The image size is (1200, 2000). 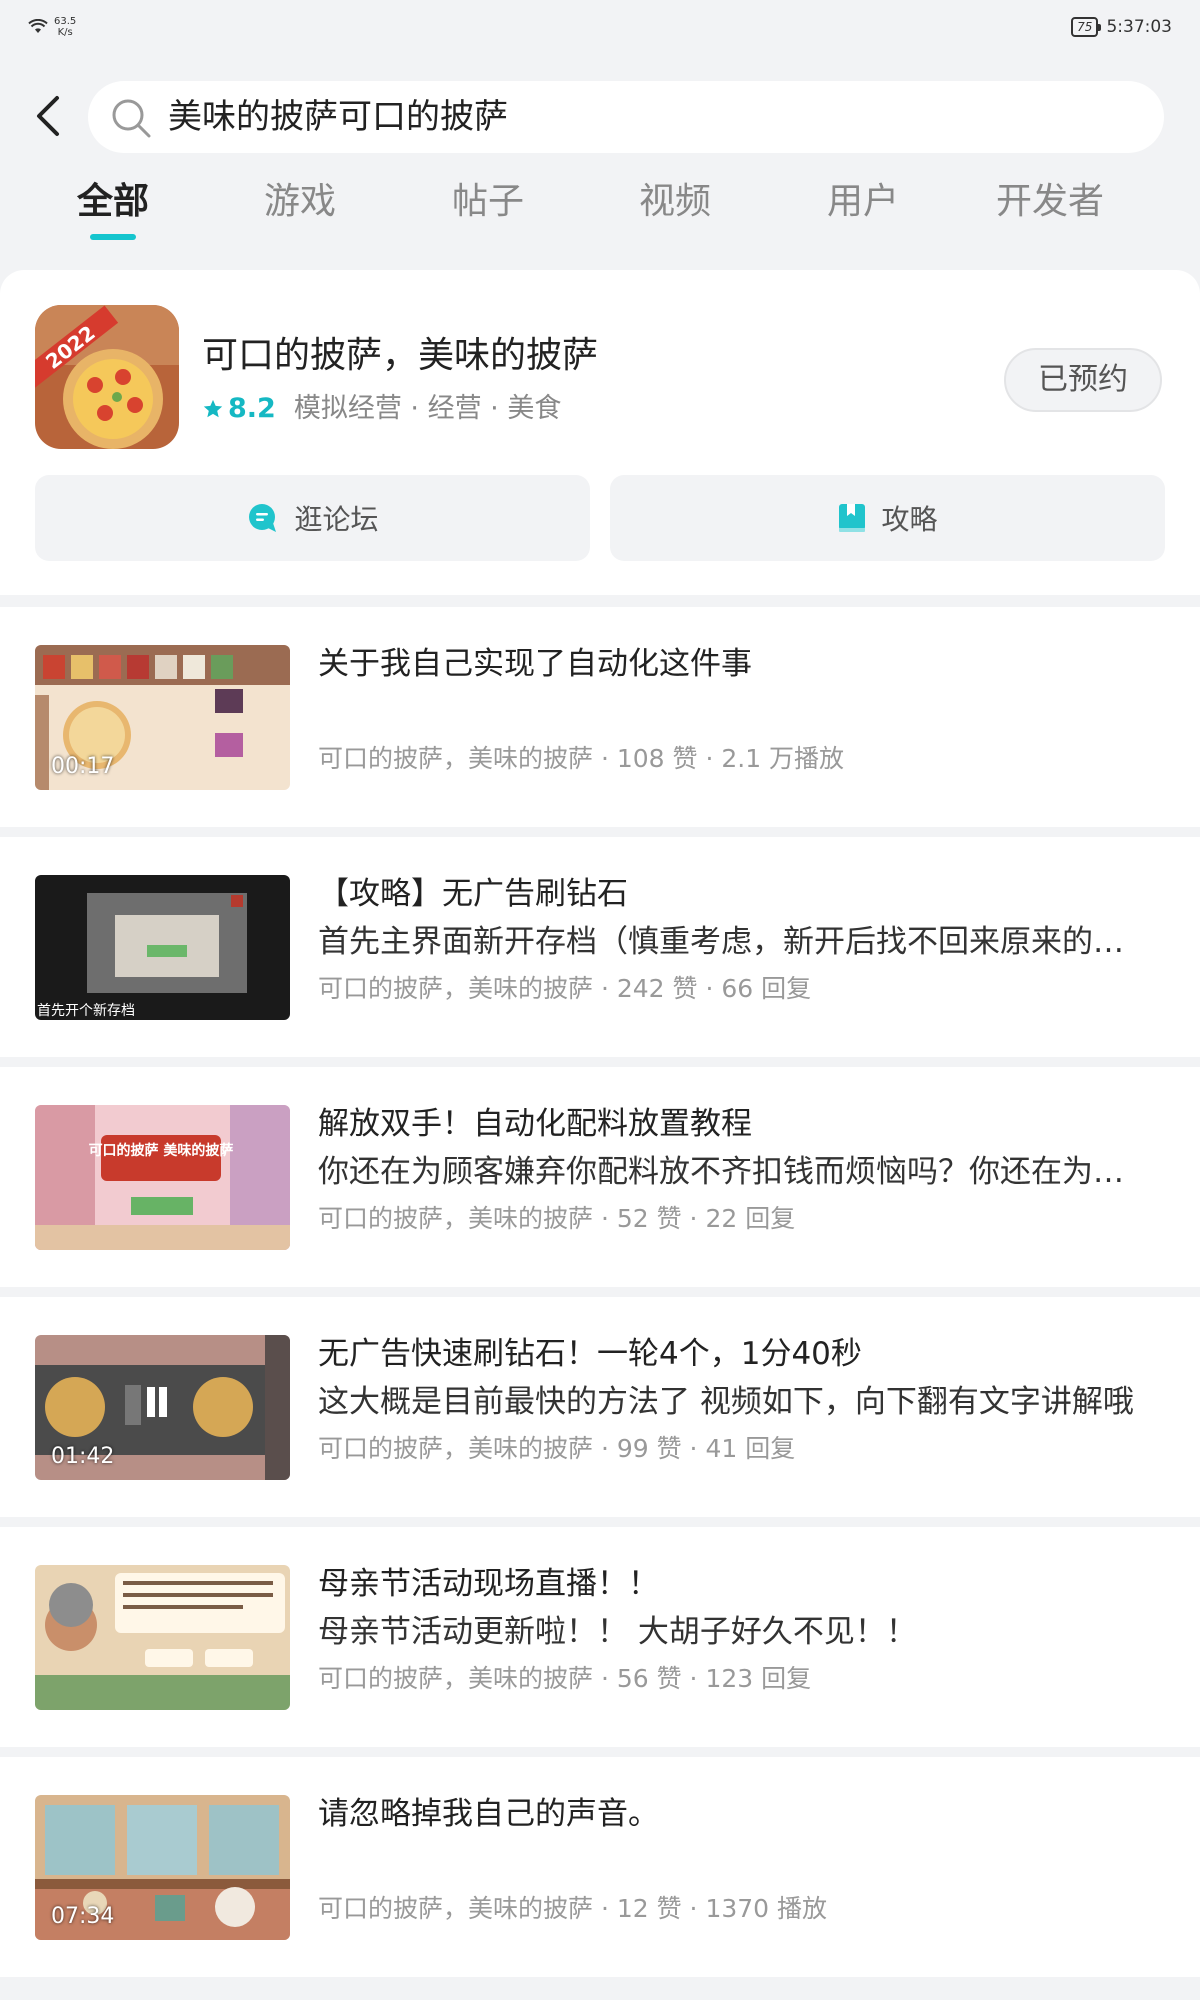 I want to click on video-thumbnail: 00:17, so click(x=162, y=717).